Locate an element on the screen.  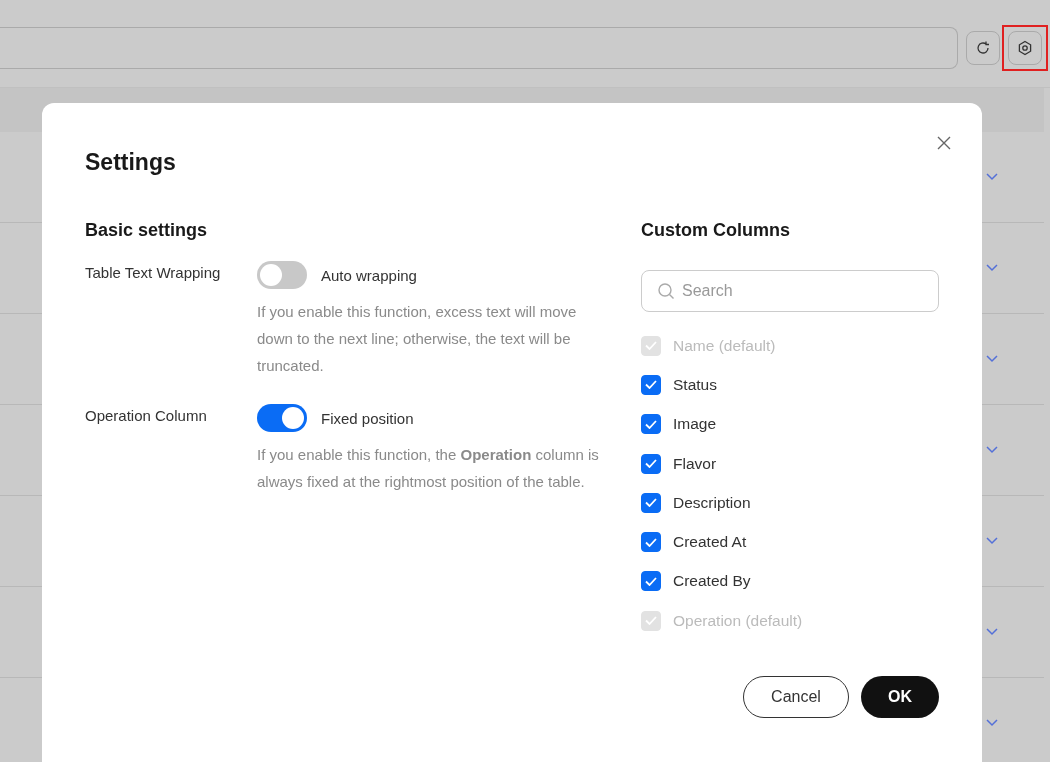
cancel-button: Cancel is located at coordinates (796, 697).